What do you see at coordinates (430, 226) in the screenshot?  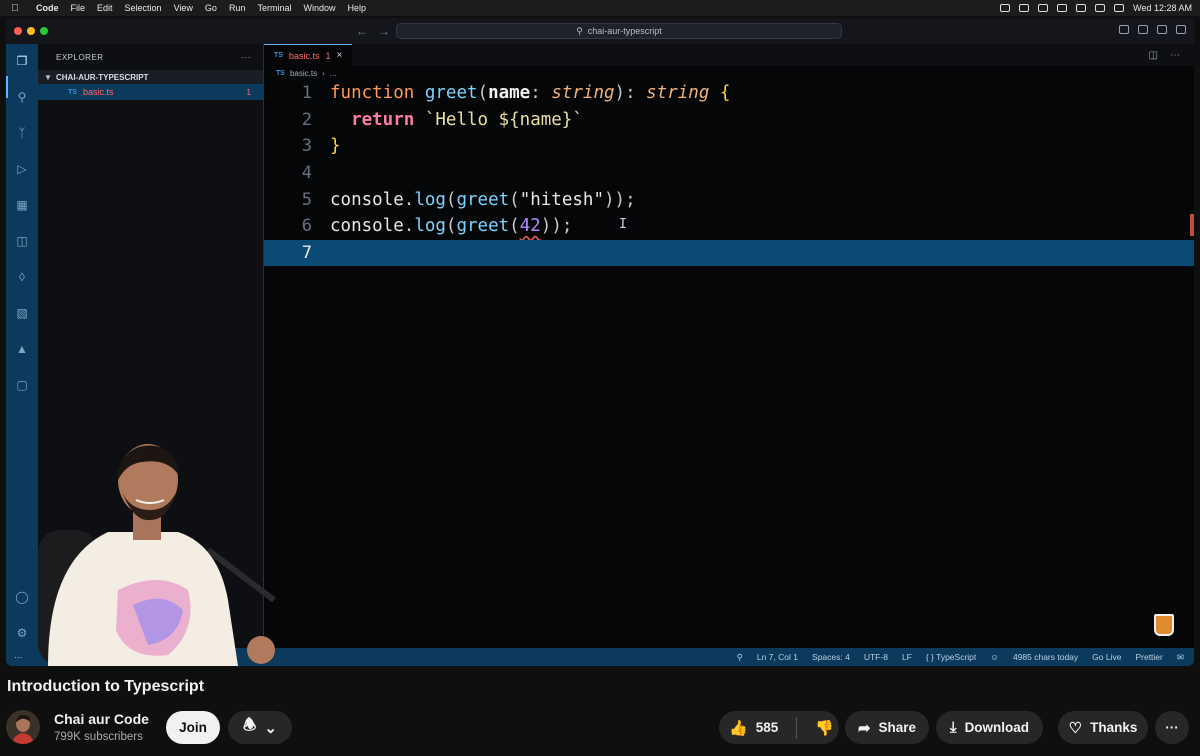 I see `method-token: log` at bounding box center [430, 226].